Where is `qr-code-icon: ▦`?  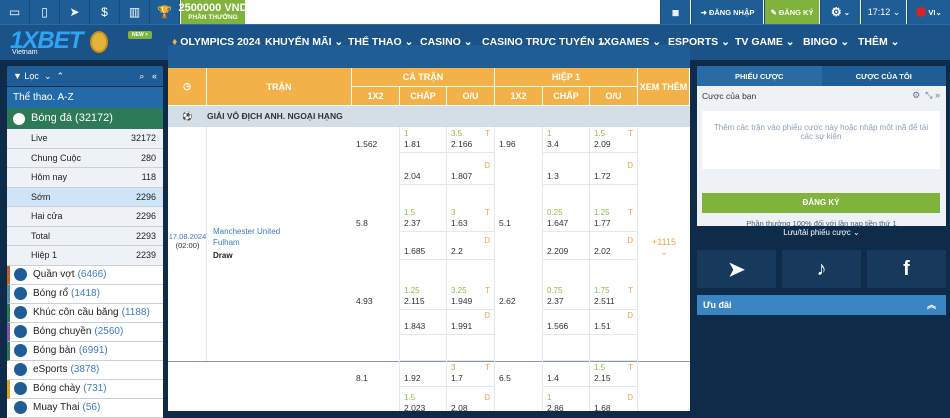 qr-code-icon: ▦ is located at coordinates (675, 12).